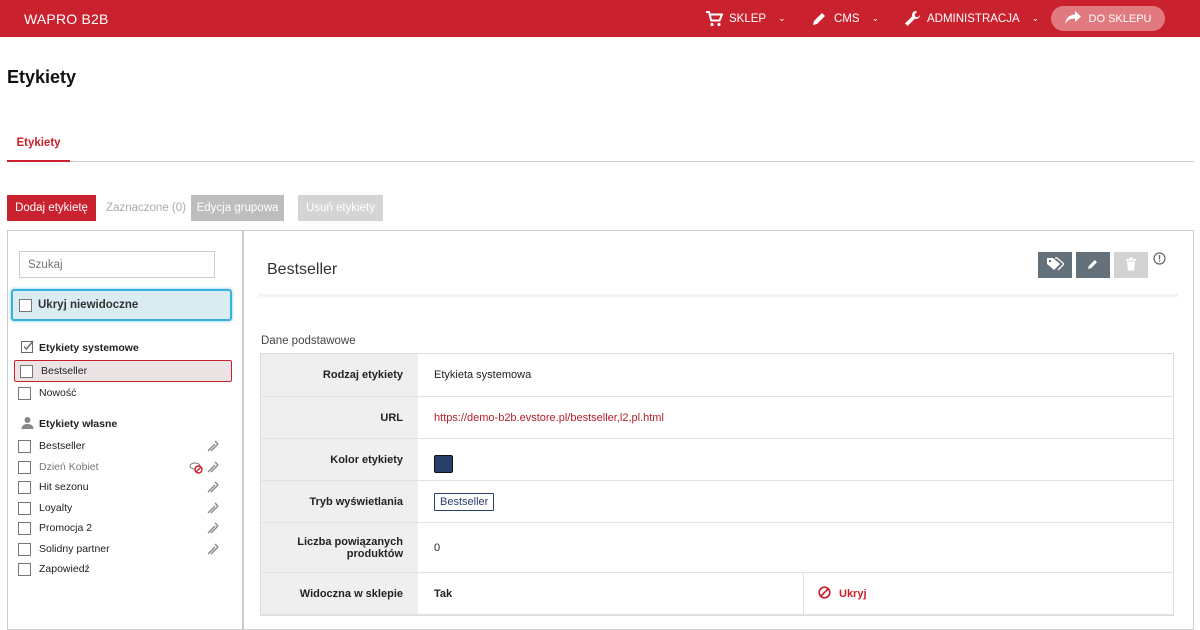 This screenshot has width=1200, height=630. I want to click on nav-administracja: ADMINISTRACJA ⌄, so click(971, 18).